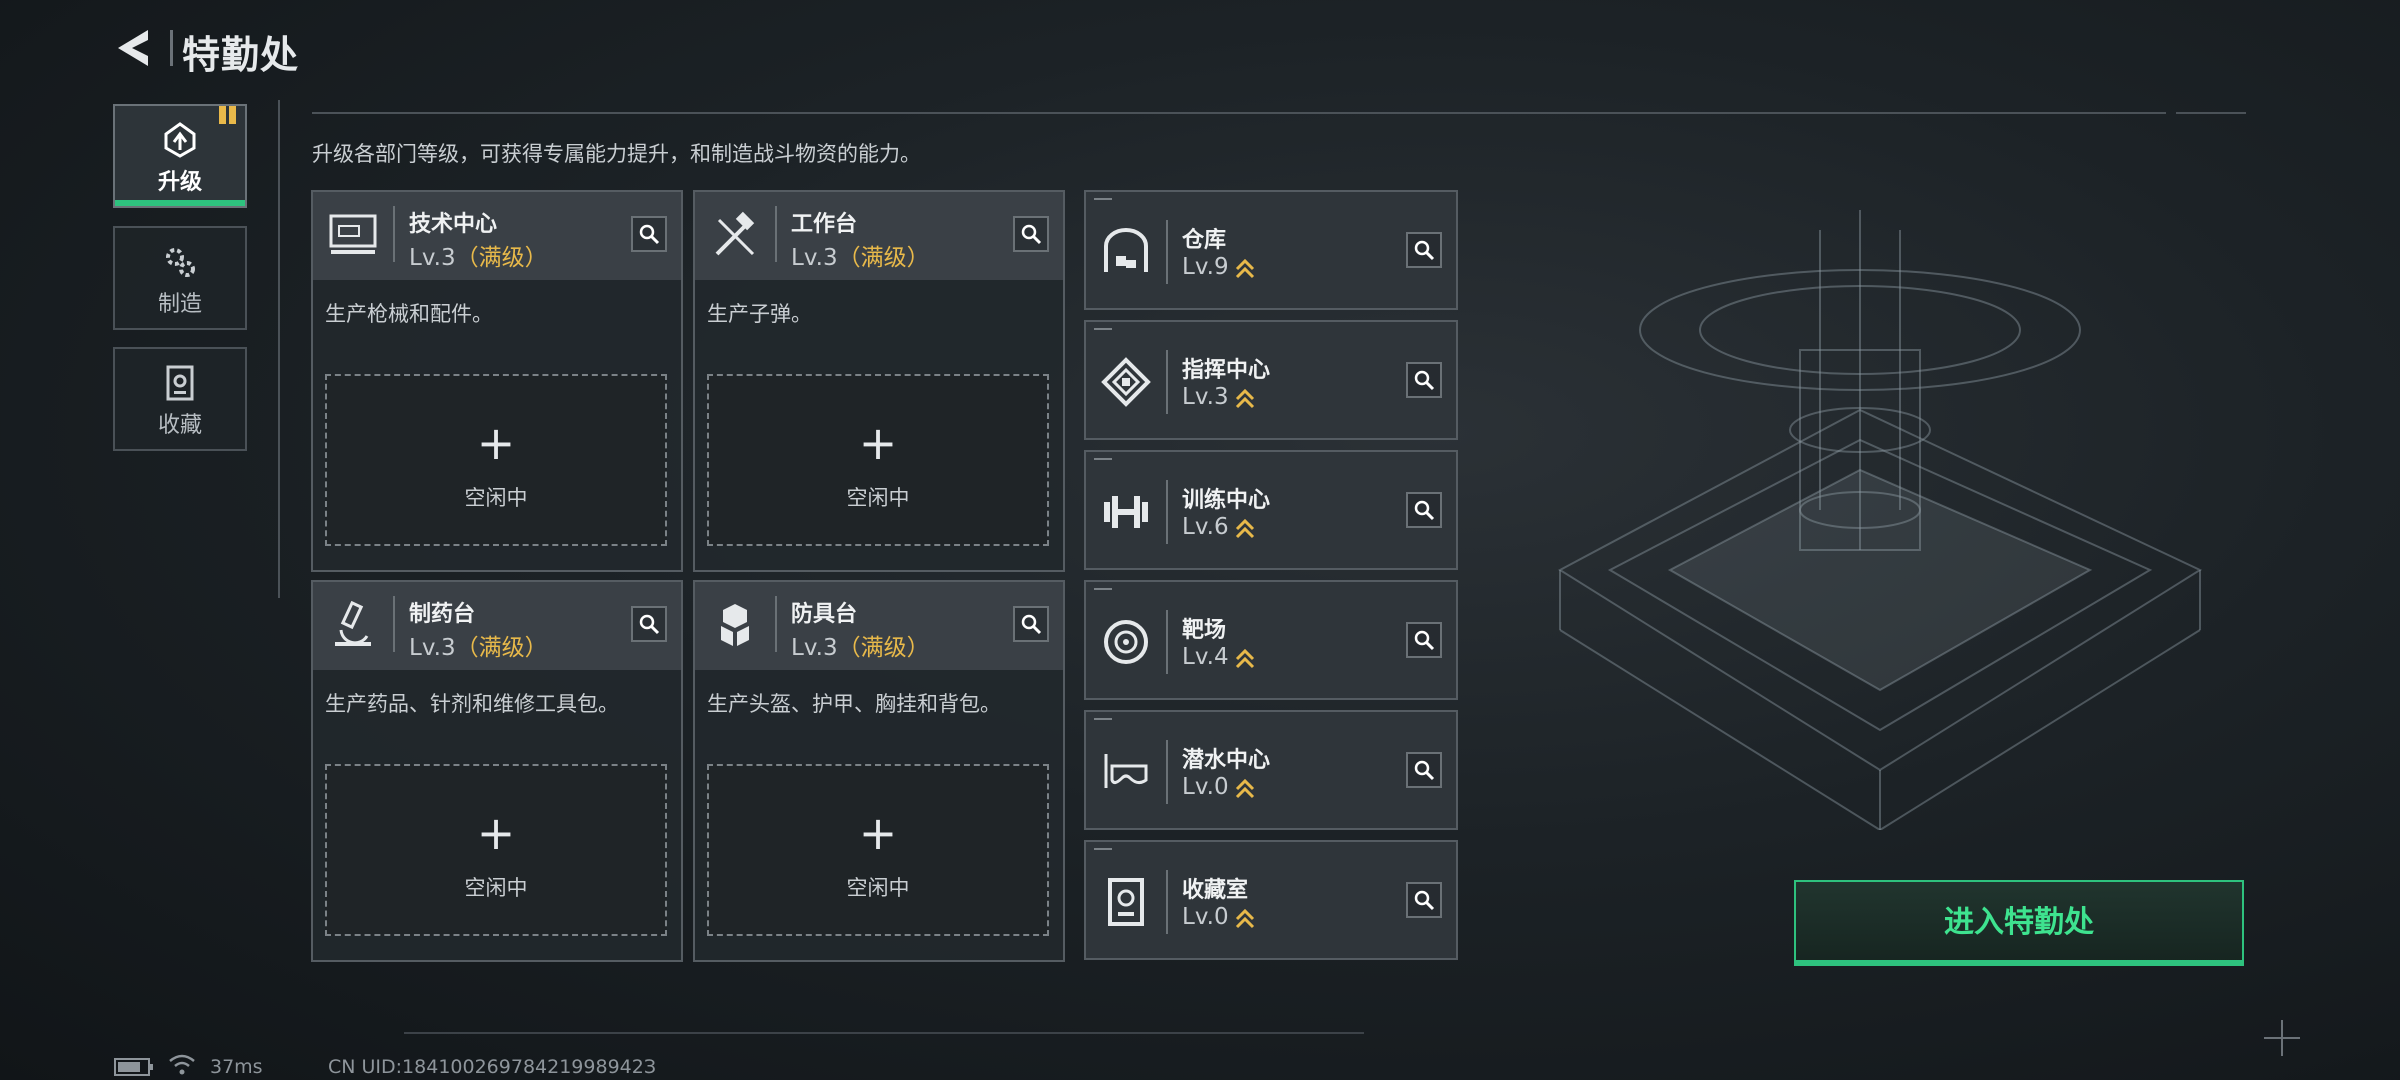 The image size is (2400, 1080). What do you see at coordinates (824, 614) in the screenshot?
I see `card-title: 防具台` at bounding box center [824, 614].